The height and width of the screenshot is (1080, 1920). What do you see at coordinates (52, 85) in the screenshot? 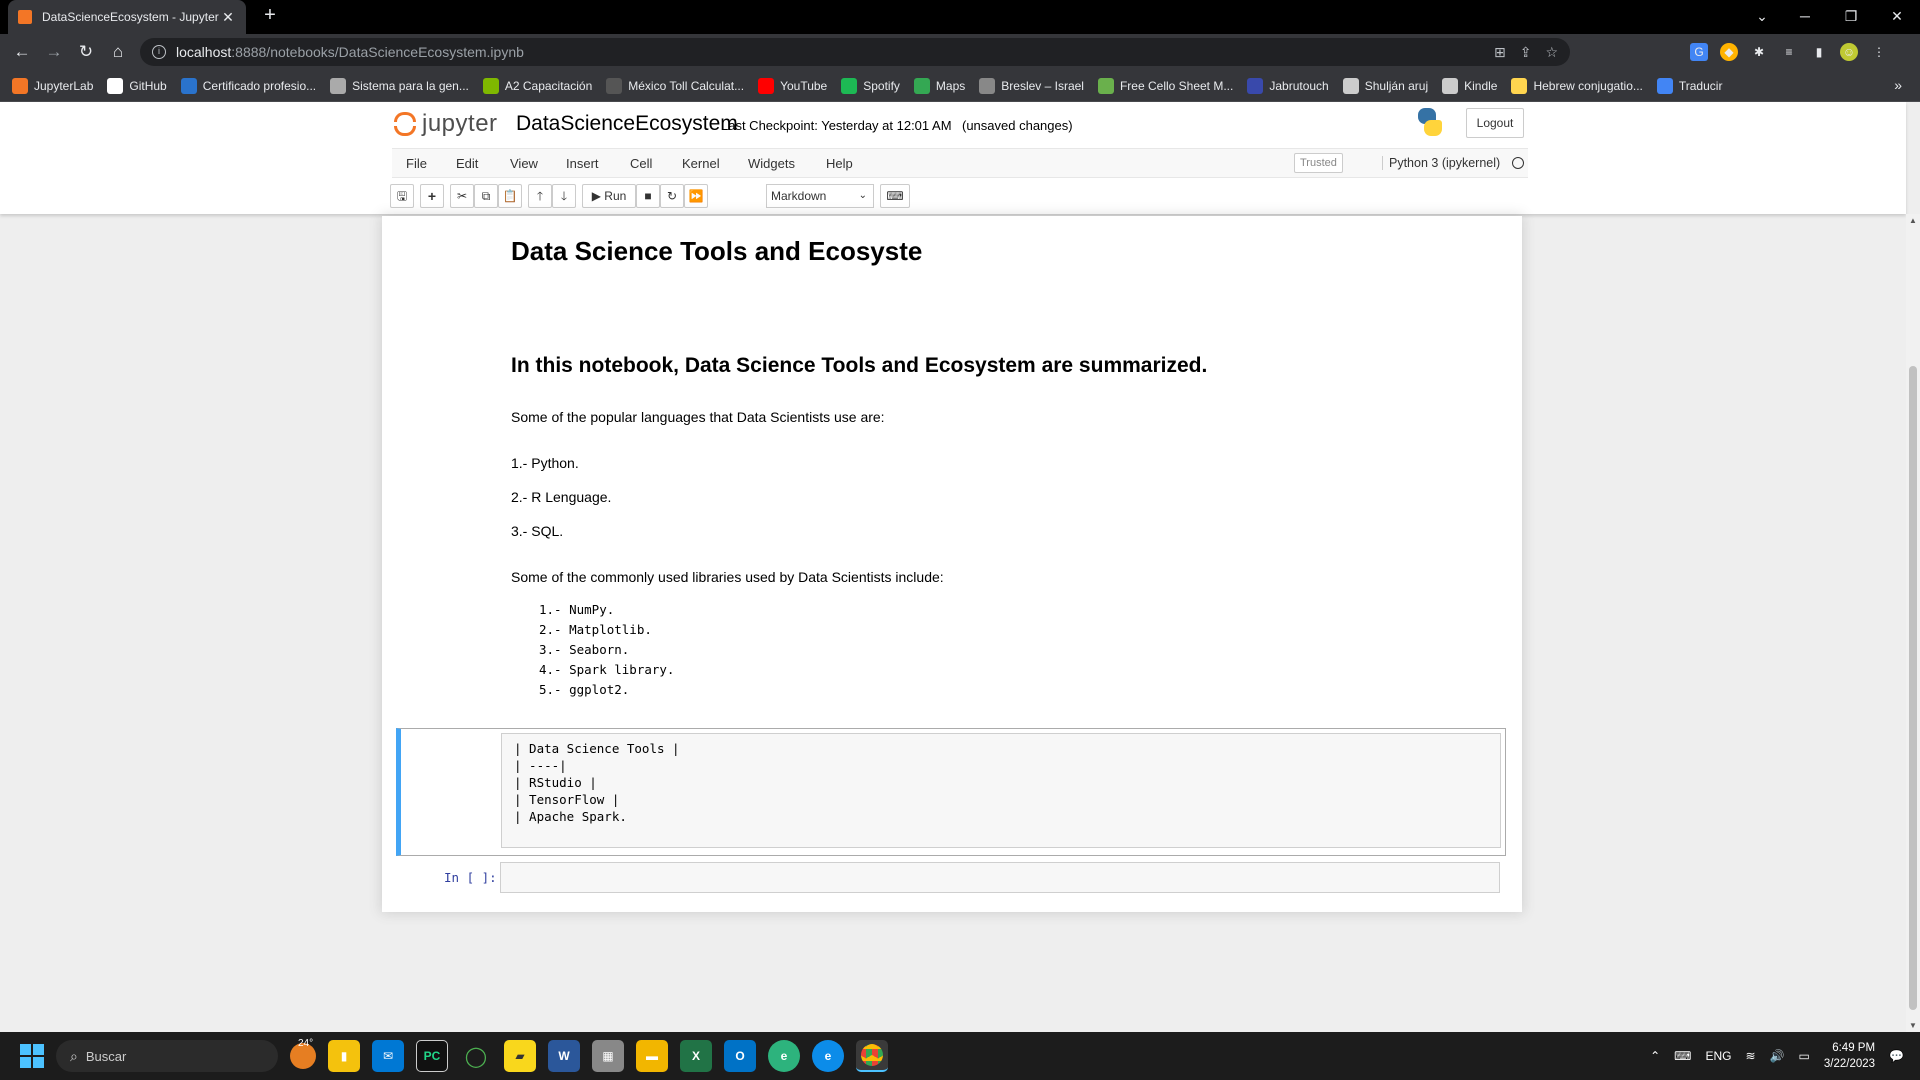
I see `bookmark-item: JupyterLab` at bounding box center [52, 85].